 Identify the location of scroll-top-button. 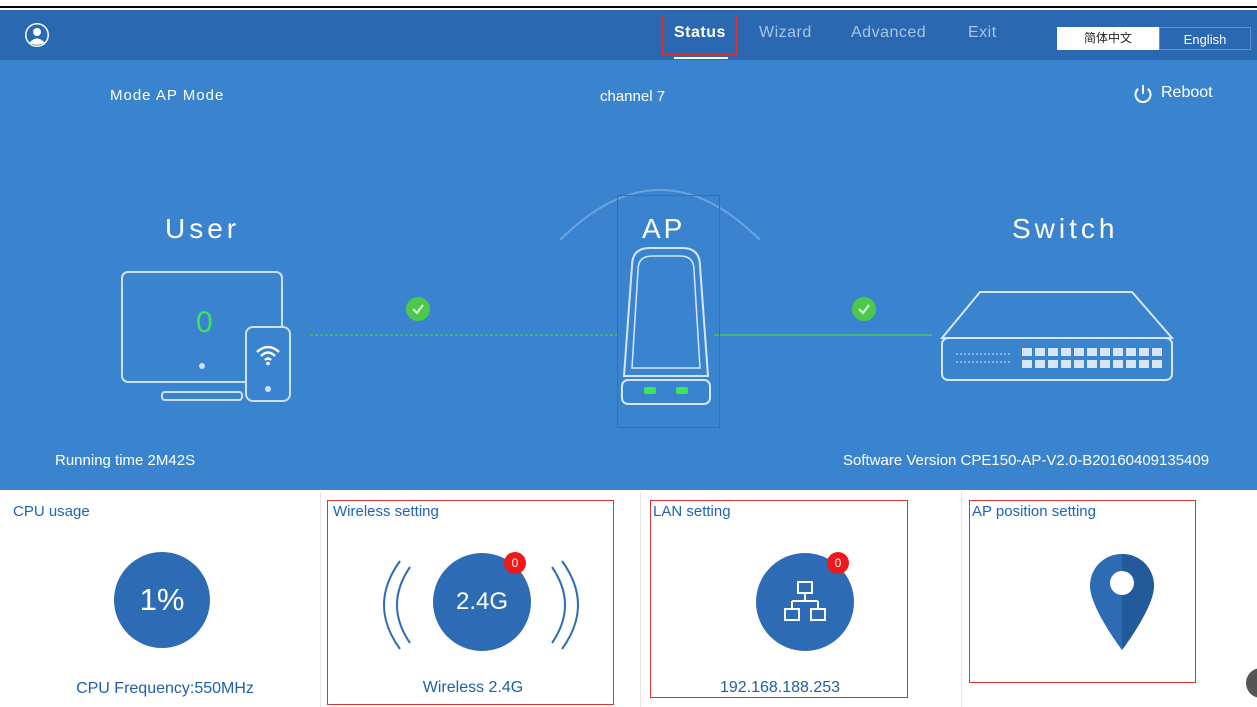
(1251, 683).